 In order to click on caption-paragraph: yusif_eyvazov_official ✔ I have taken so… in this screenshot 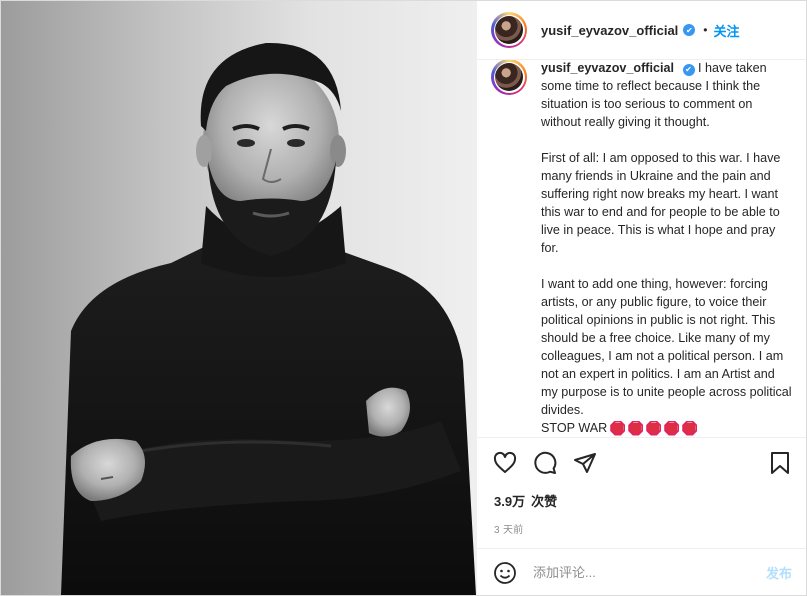, I will do `click(666, 95)`.